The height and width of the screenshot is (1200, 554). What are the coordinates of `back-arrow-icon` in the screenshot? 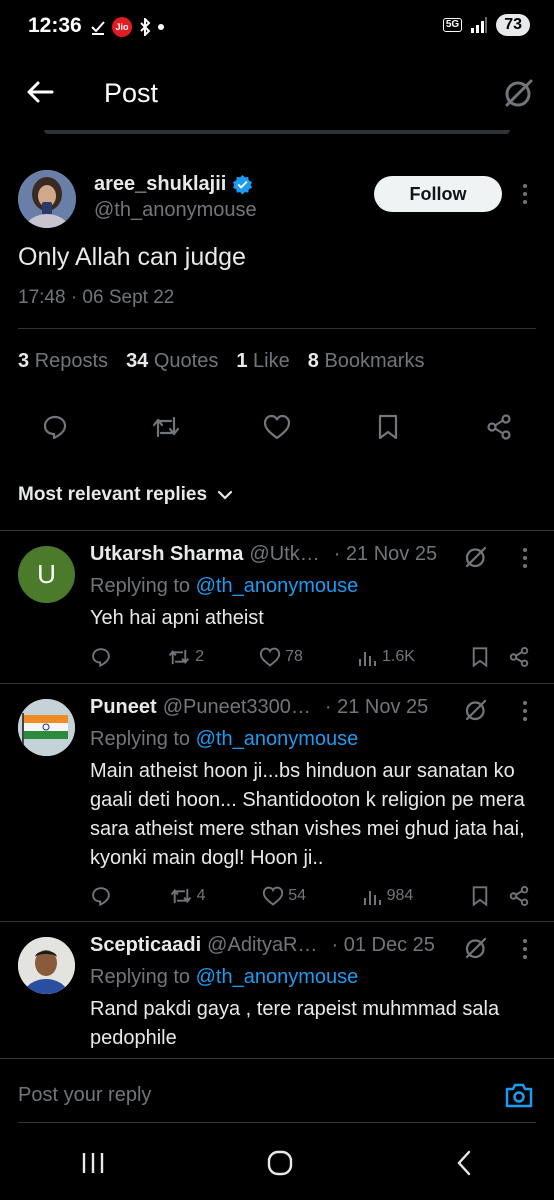 It's located at (40, 92).